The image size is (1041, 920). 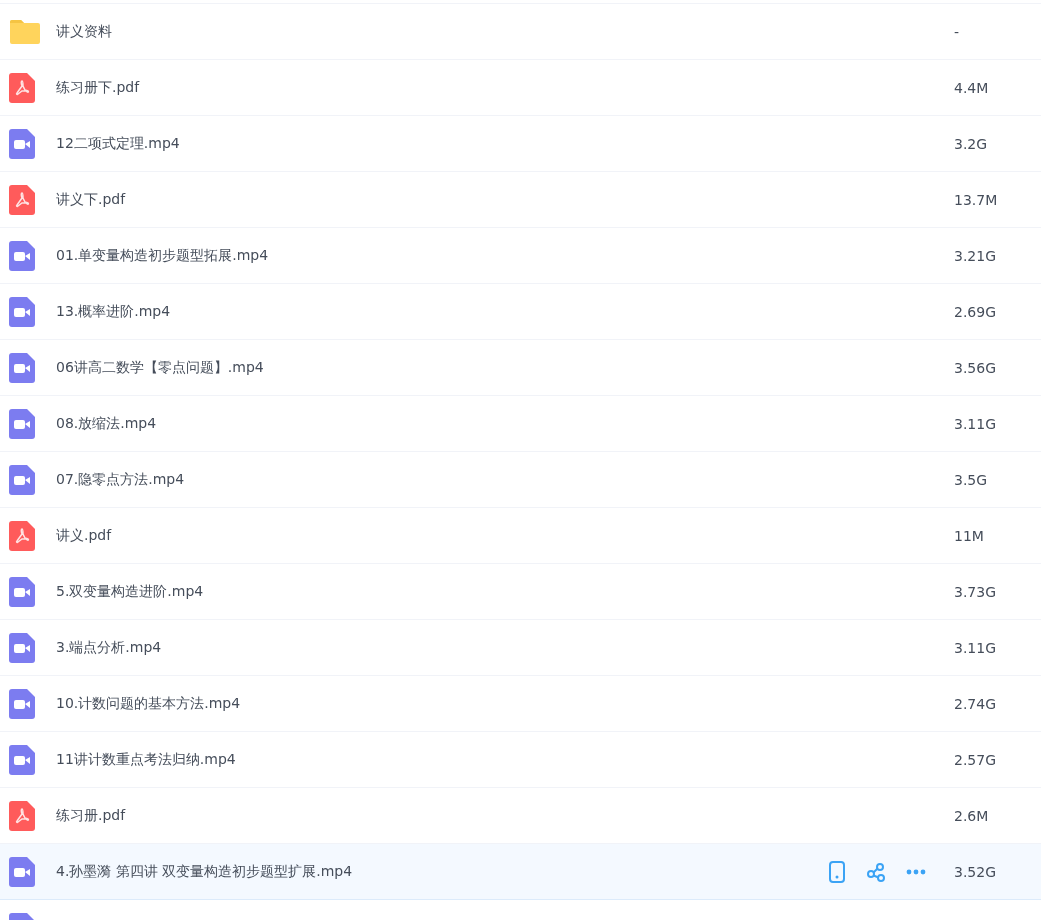 What do you see at coordinates (837, 871) in the screenshot?
I see `phone-icon` at bounding box center [837, 871].